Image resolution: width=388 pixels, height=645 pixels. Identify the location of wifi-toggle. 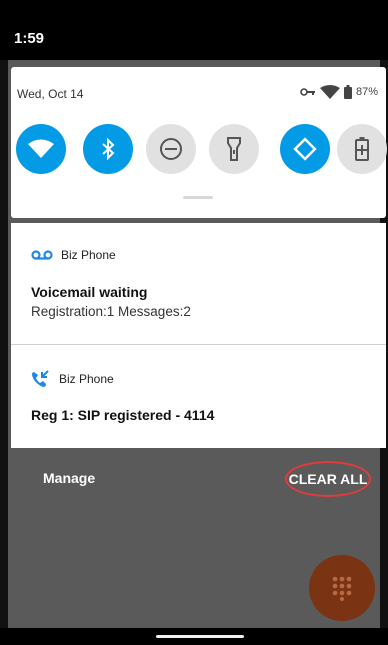
(41, 149).